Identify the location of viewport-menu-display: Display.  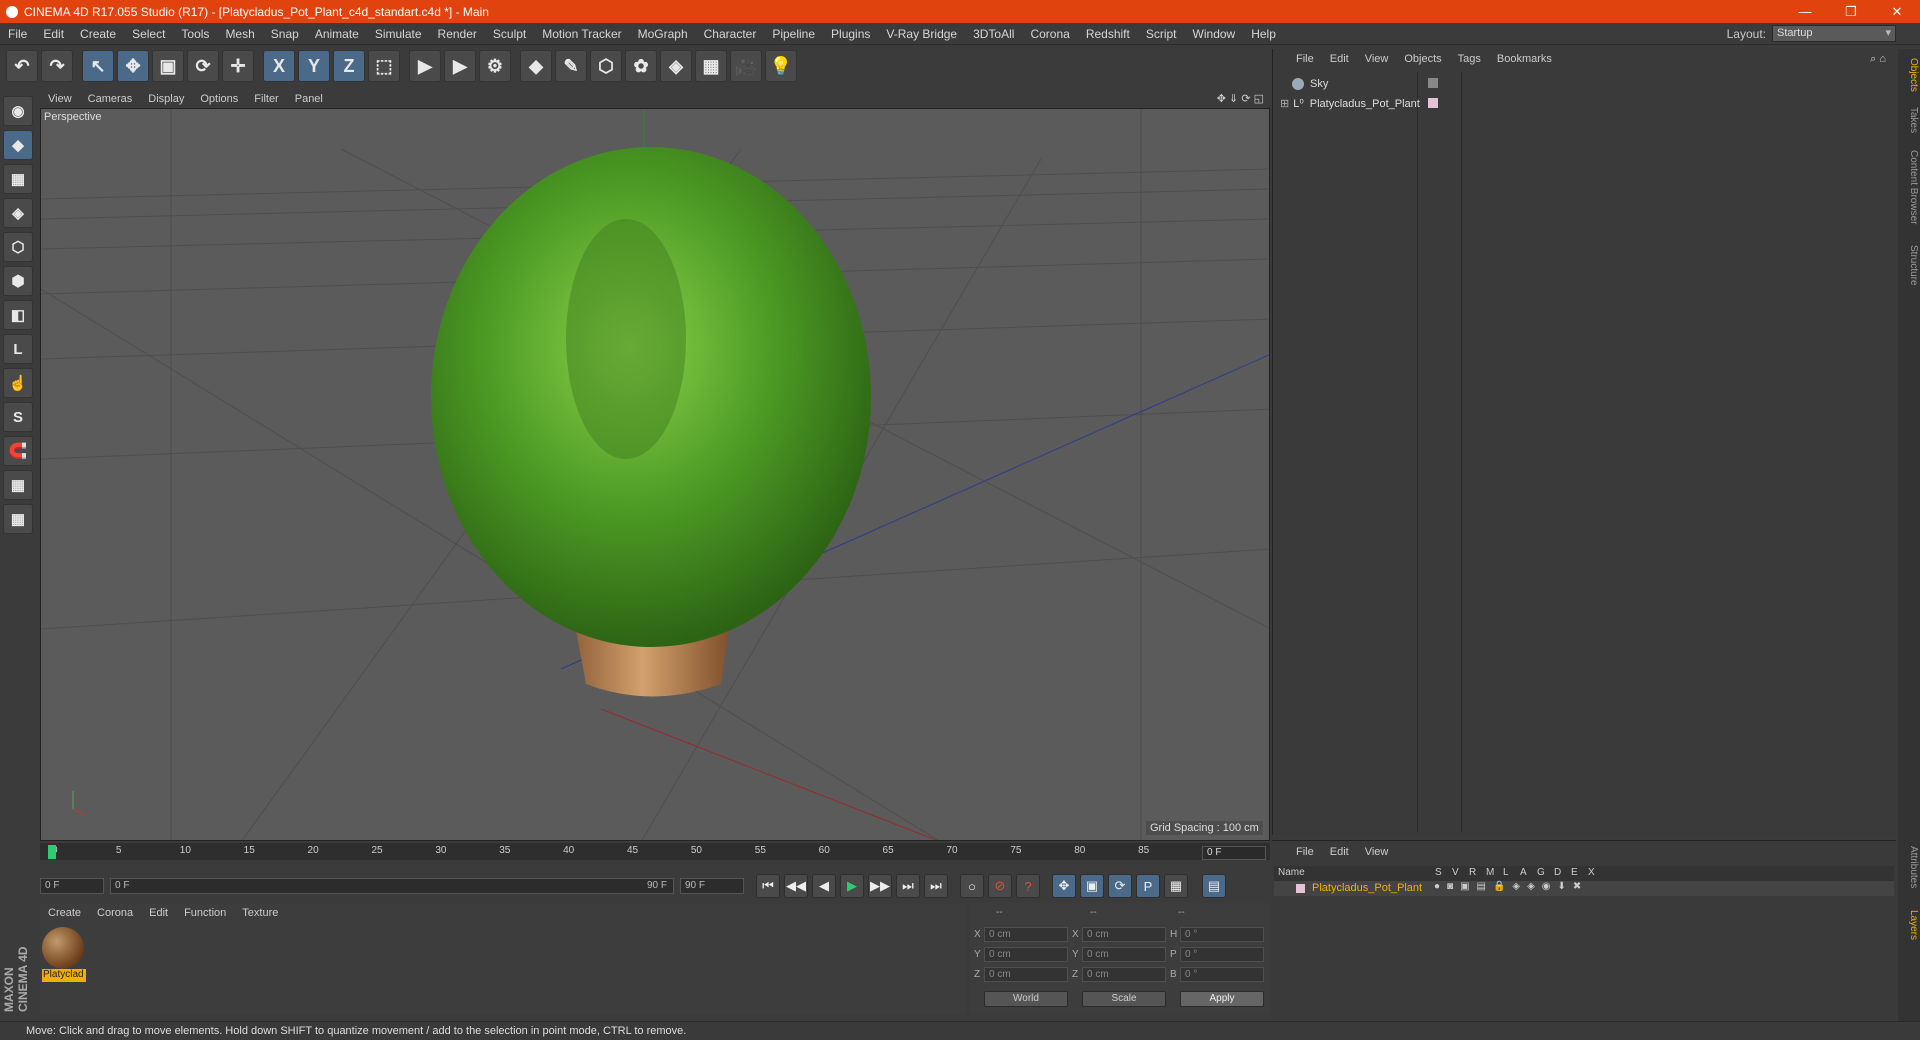
(166, 99).